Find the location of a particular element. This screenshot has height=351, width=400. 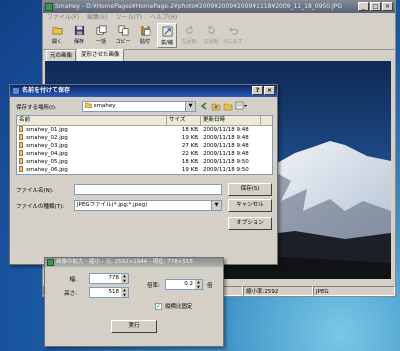

folder-toolbar is located at coordinates (223, 106).